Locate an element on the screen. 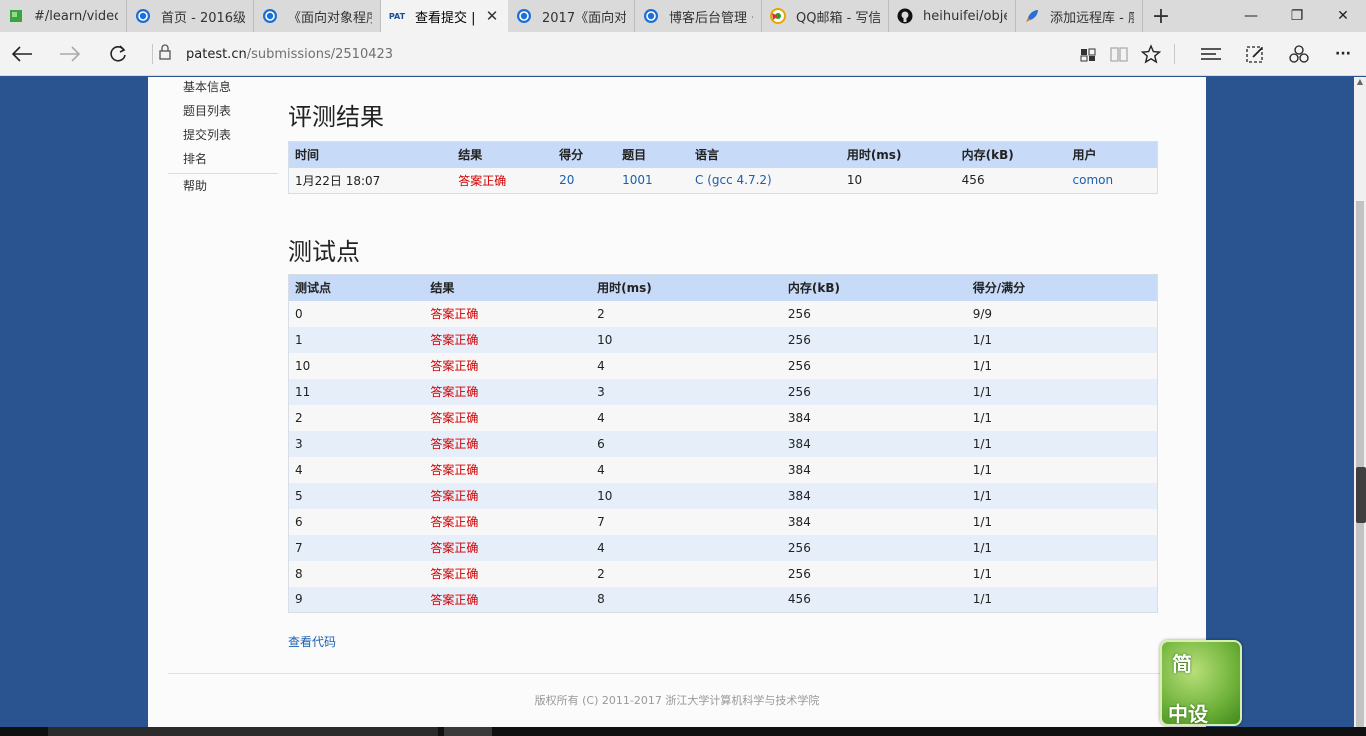 The image size is (1366, 736). hub-lines-icon is located at coordinates (1211, 54).